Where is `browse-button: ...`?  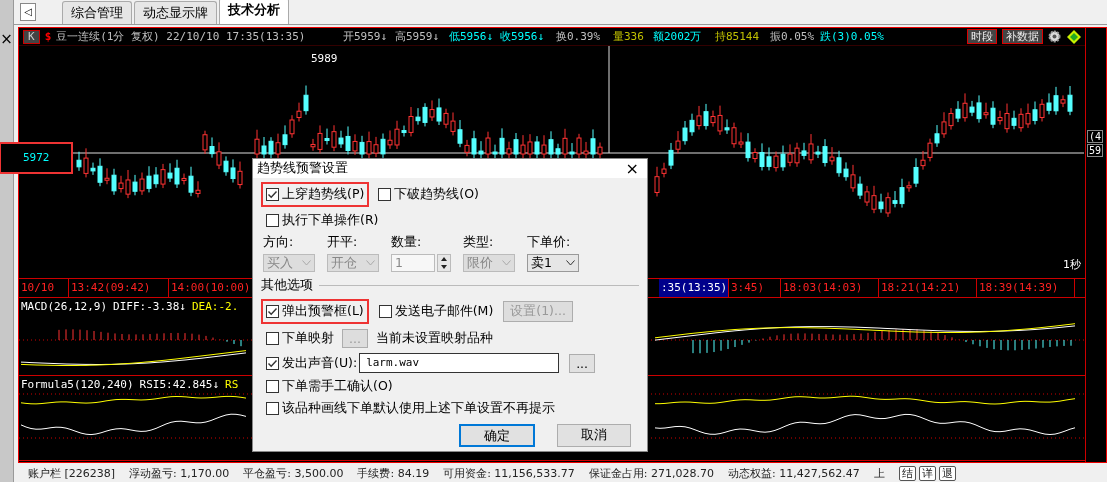 browse-button: ... is located at coordinates (582, 363).